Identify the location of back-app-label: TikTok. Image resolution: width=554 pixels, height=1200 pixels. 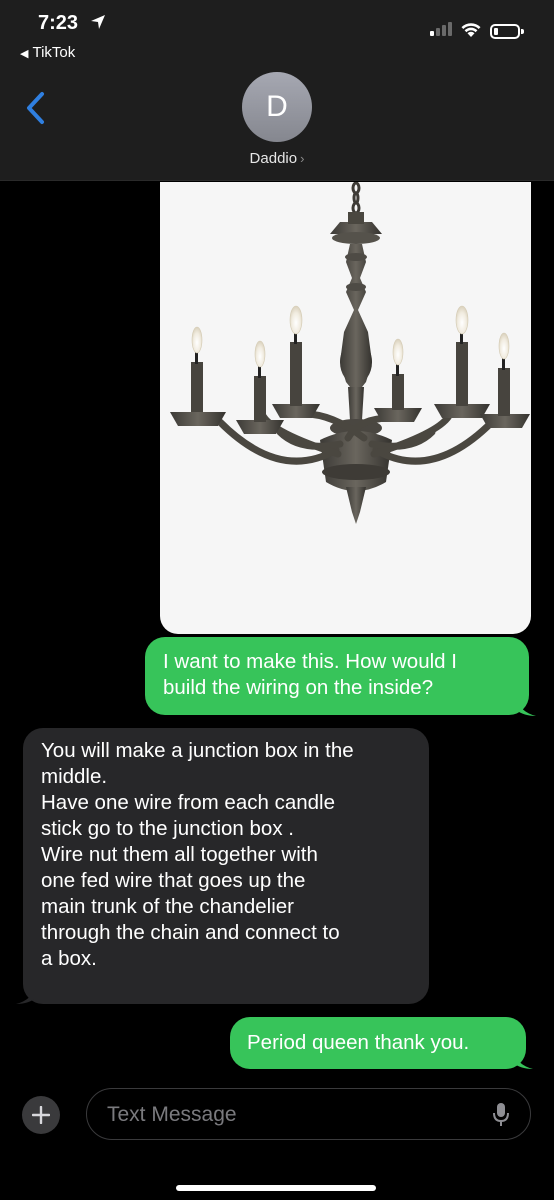
(54, 52).